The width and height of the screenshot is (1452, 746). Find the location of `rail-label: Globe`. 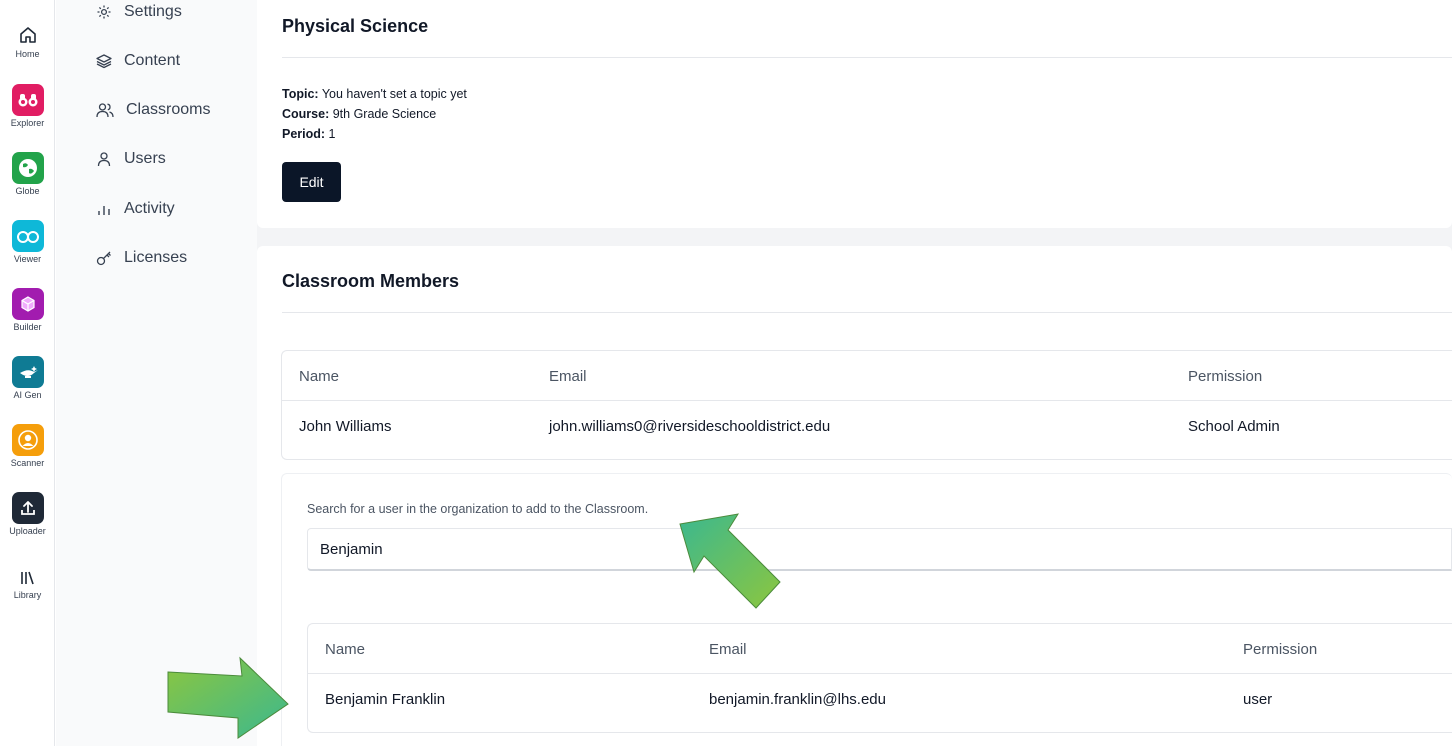

rail-label: Globe is located at coordinates (27, 191).